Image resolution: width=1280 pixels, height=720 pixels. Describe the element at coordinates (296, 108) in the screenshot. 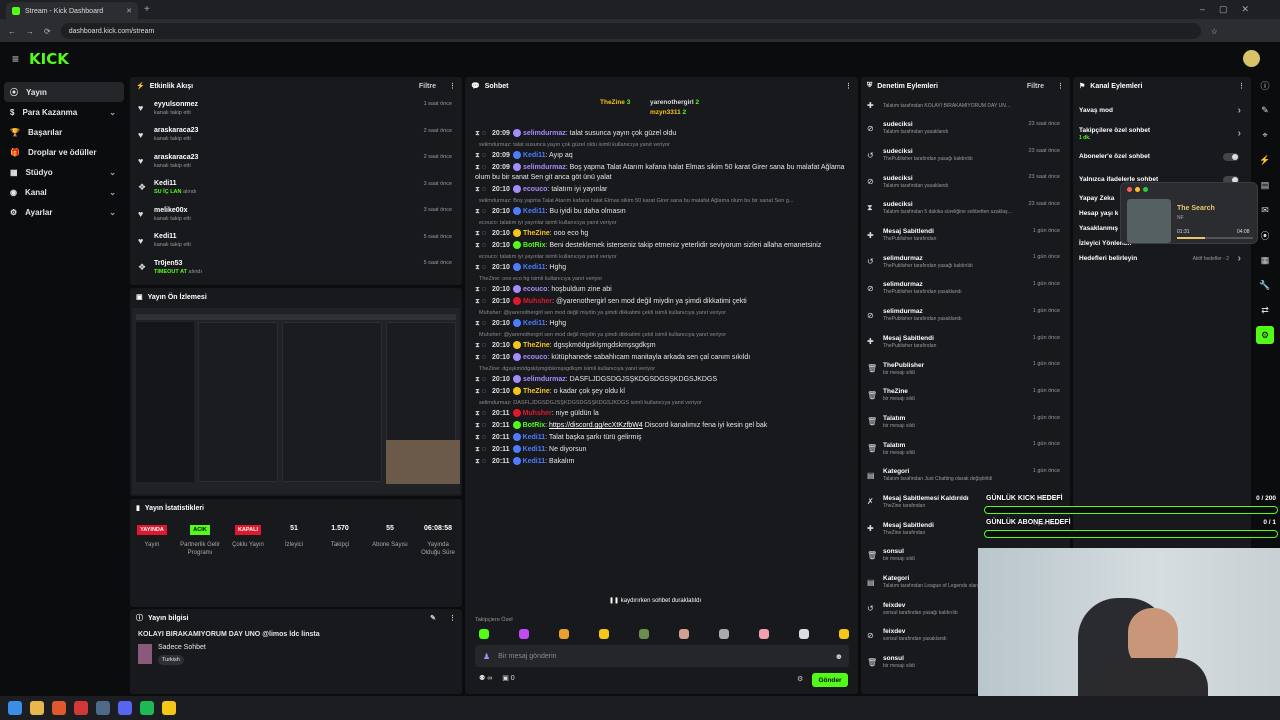

I see `activity-event: ♥ eyyulsonmez kanalı takip etti 1 saat önce` at that location.